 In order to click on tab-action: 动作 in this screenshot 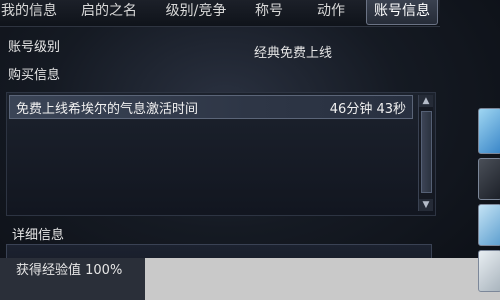, I will do `click(331, 12)`.